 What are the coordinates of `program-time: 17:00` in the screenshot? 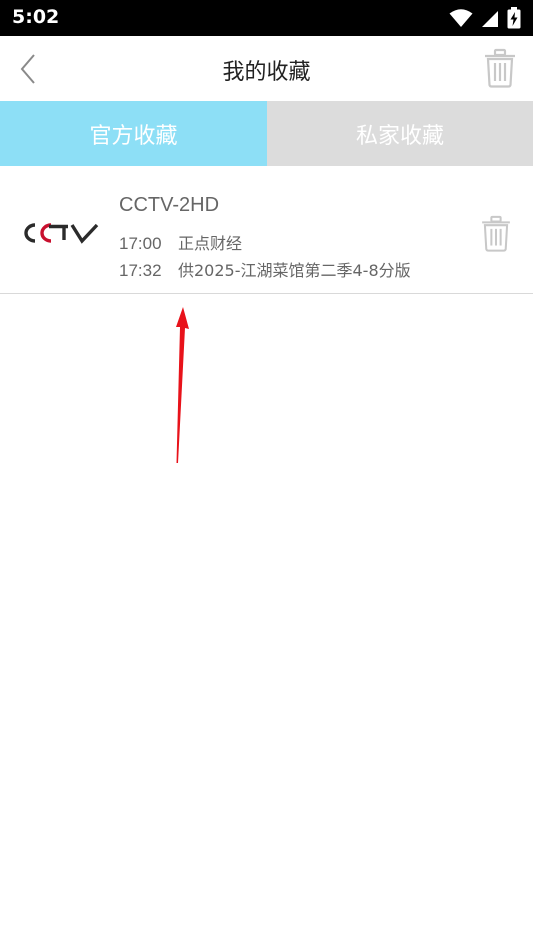 It's located at (140, 243).